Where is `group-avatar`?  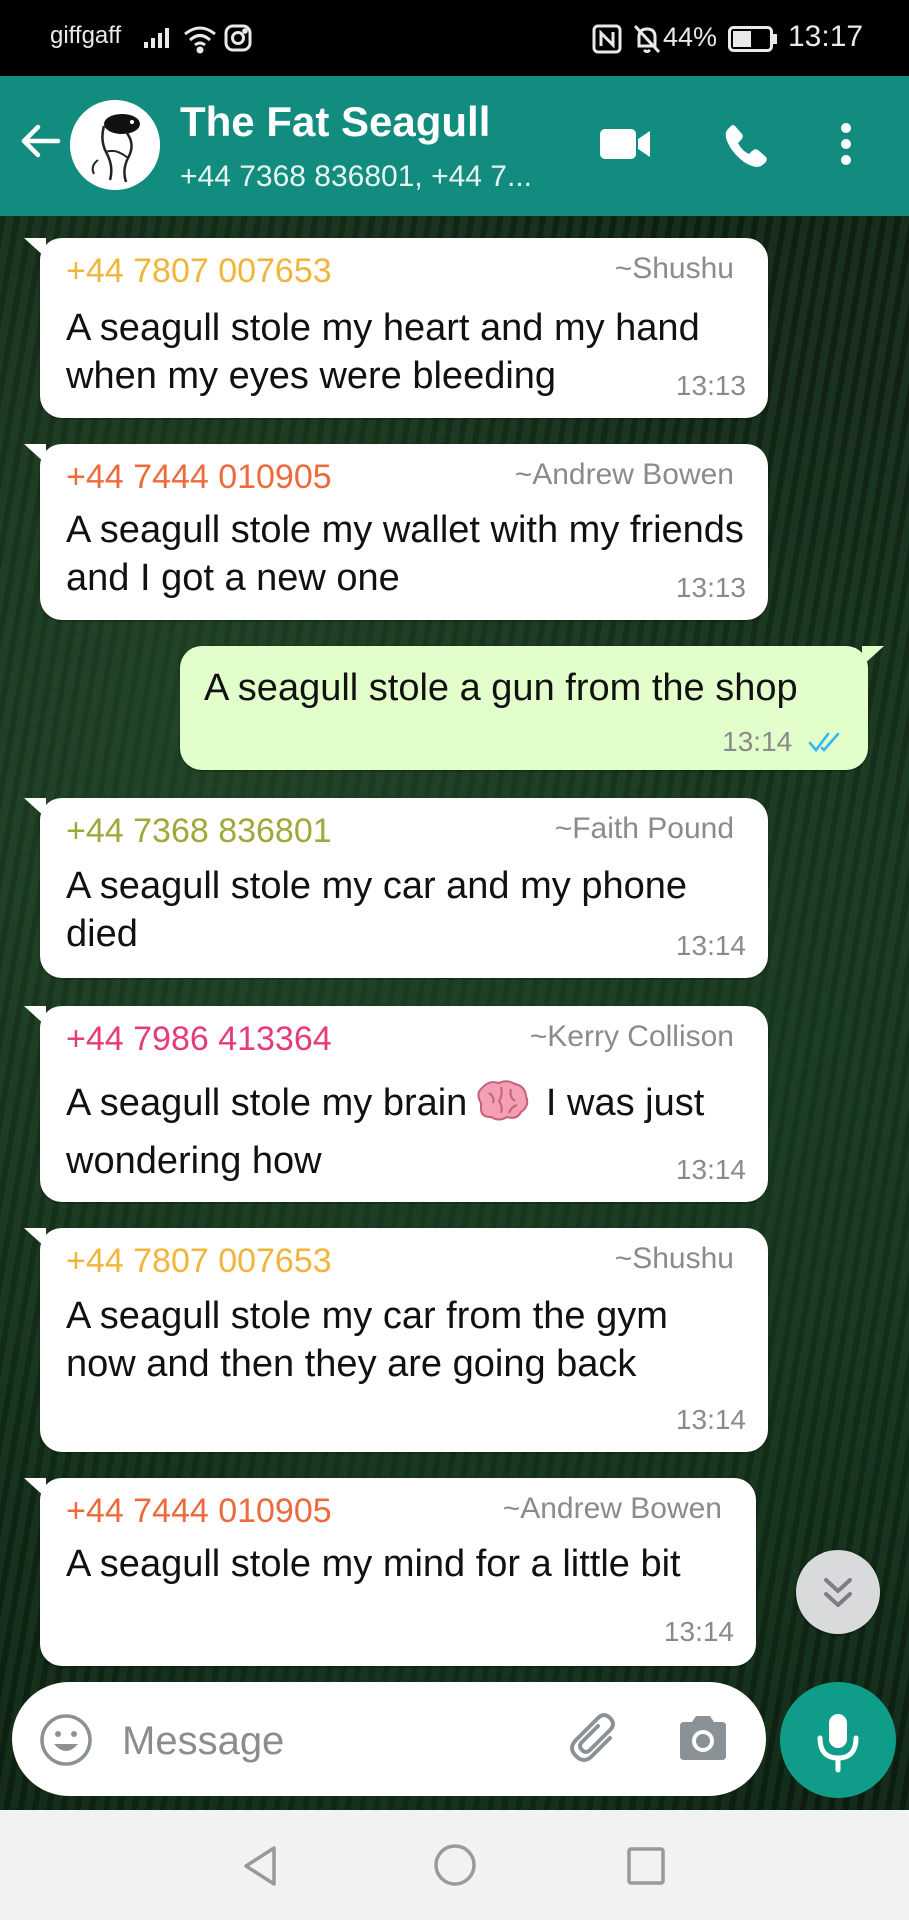
group-avatar is located at coordinates (115, 145).